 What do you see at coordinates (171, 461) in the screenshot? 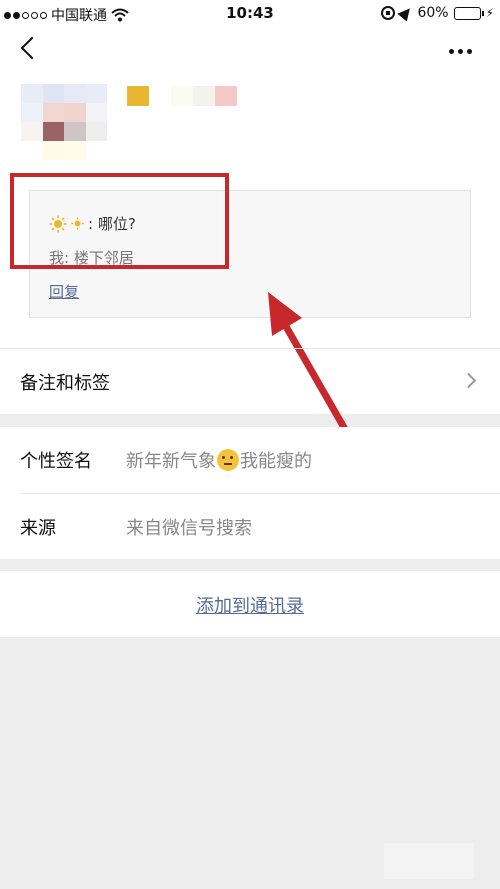
I see `signature-text-part1: 新年新气象` at bounding box center [171, 461].